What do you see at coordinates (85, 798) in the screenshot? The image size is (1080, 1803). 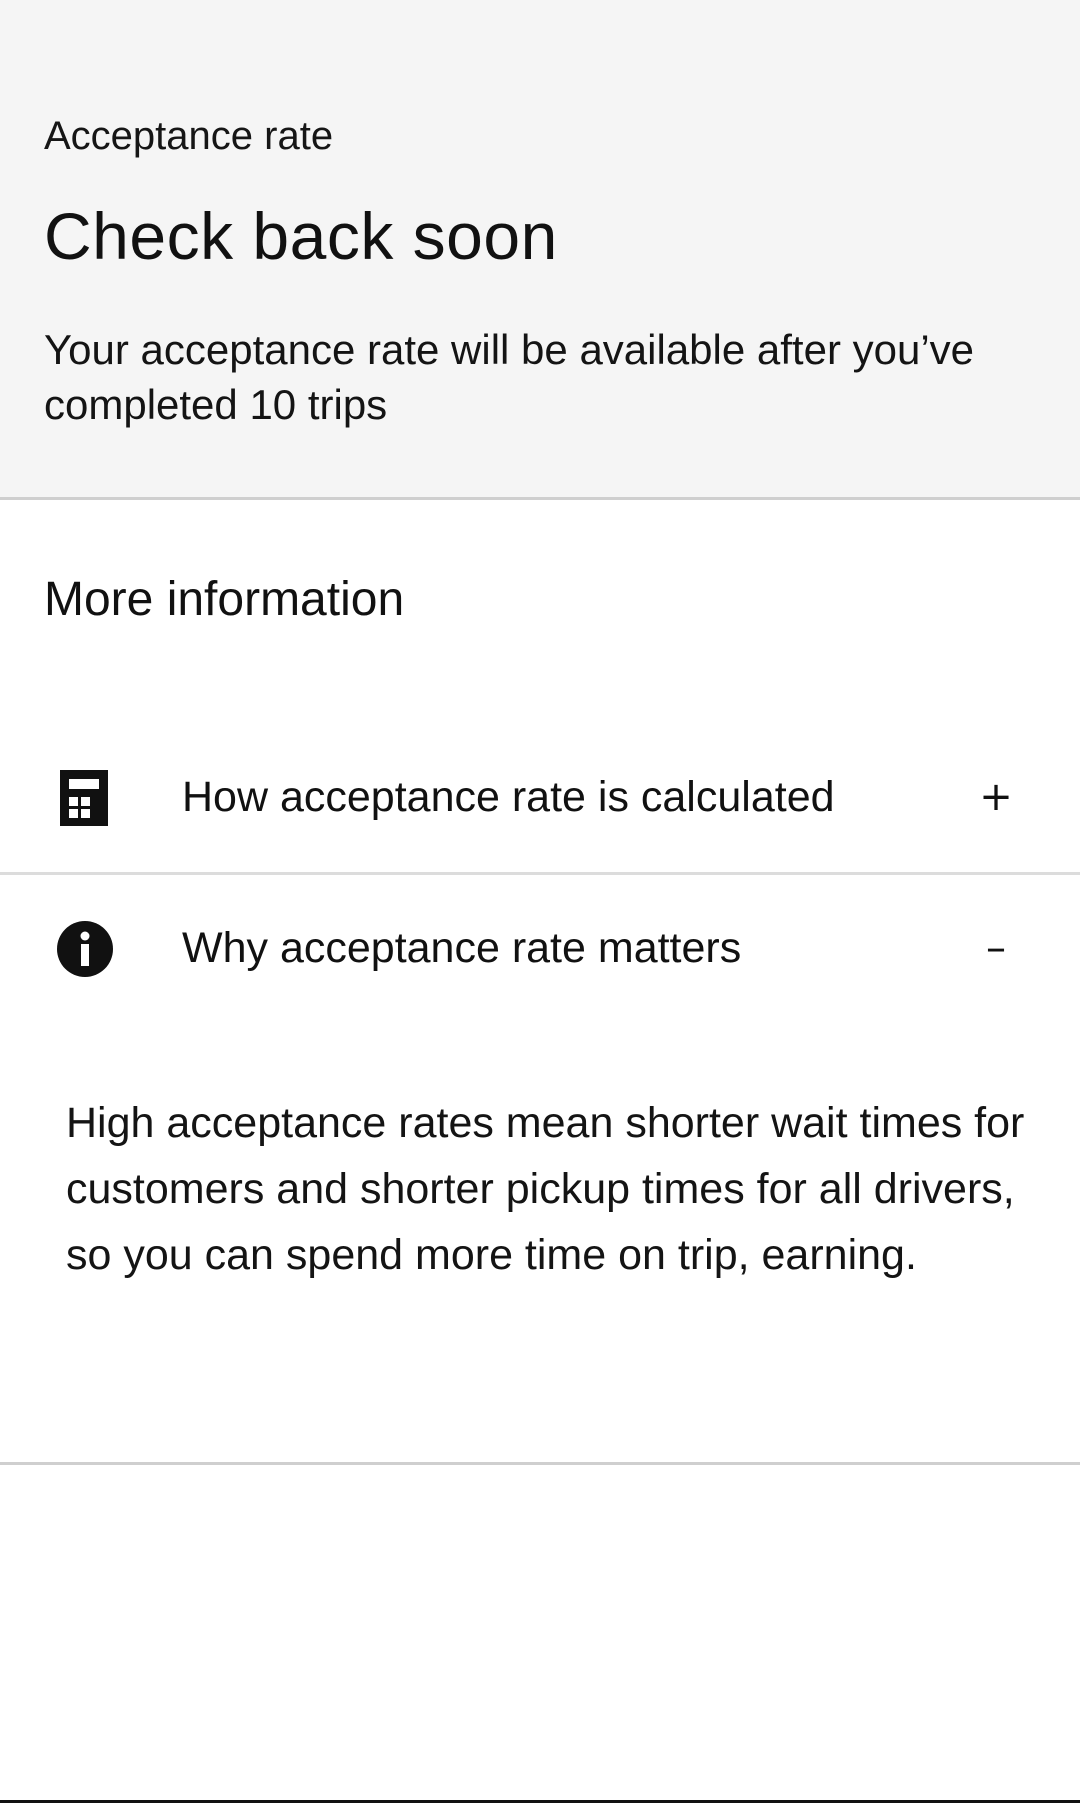 I see `calculator-icon` at bounding box center [85, 798].